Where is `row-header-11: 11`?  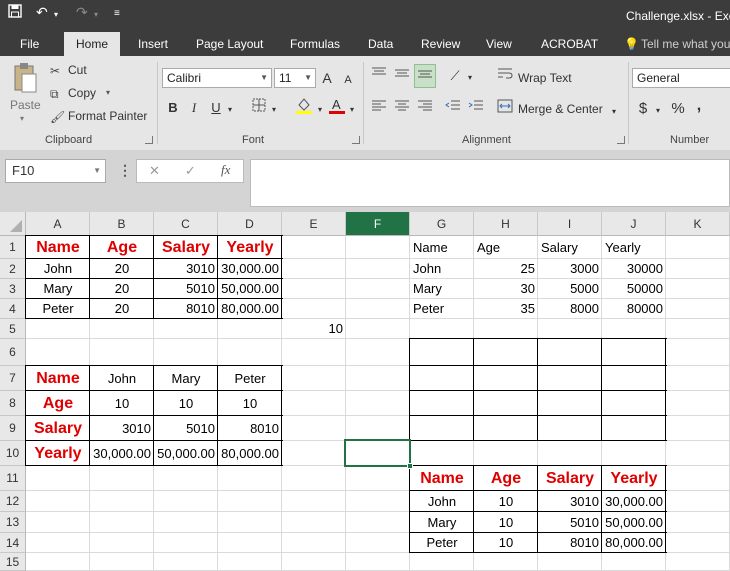
row-header-11: 11 is located at coordinates (13, 478).